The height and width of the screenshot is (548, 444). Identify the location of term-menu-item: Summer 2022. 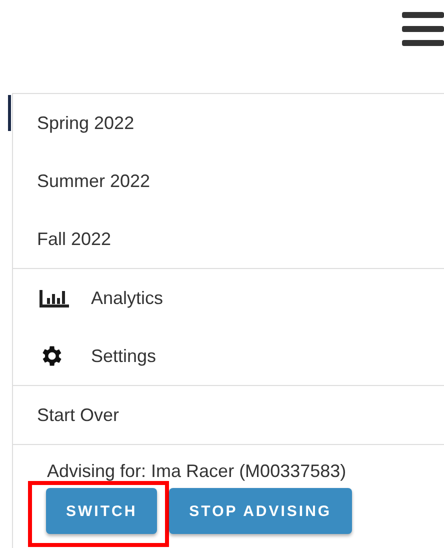
(228, 181).